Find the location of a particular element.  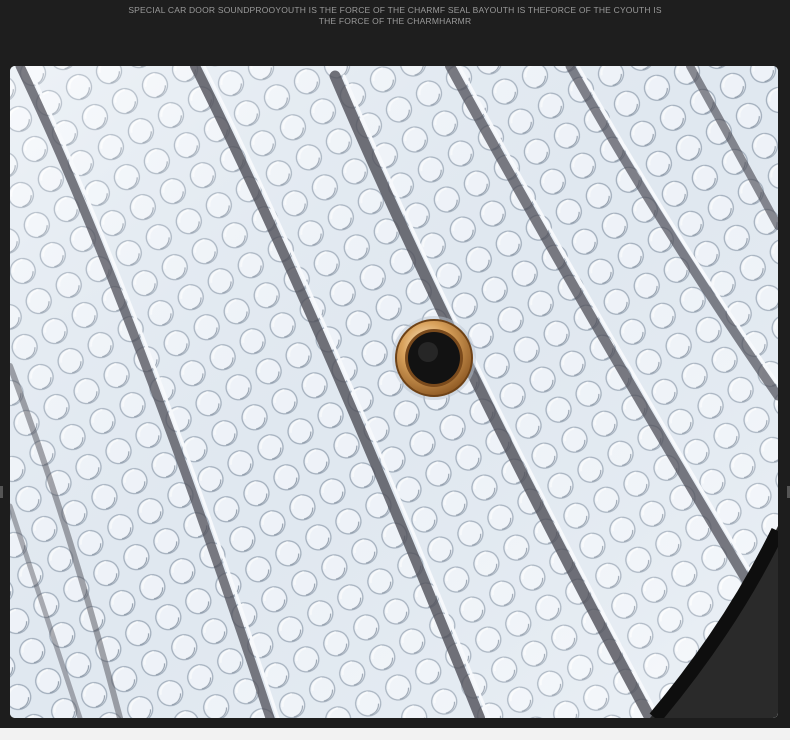

grommet-eyelet-icon is located at coordinates (434, 358).